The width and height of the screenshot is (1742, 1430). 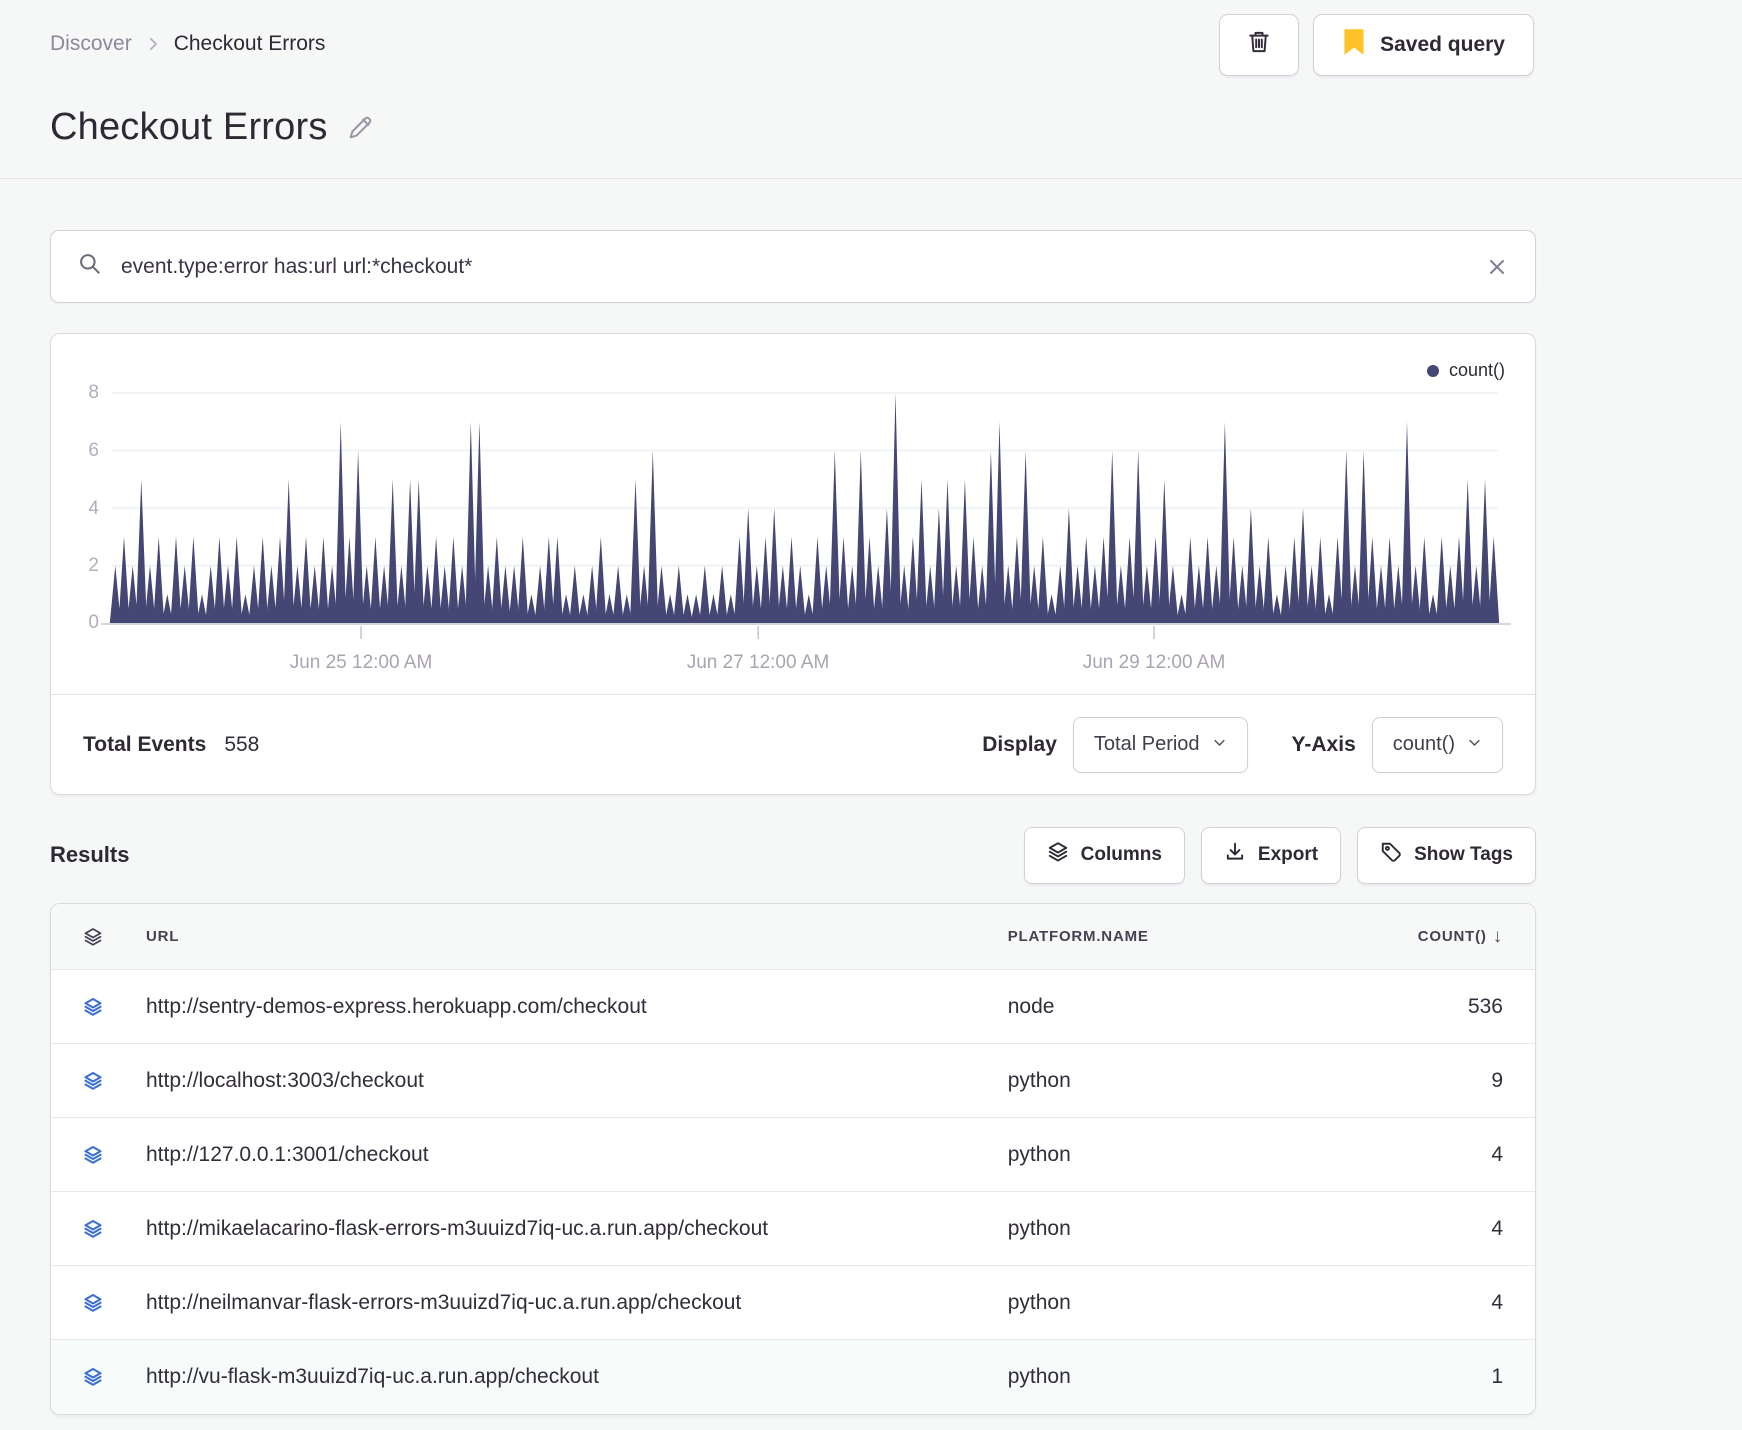 I want to click on layers-icon, so click(x=1058, y=855).